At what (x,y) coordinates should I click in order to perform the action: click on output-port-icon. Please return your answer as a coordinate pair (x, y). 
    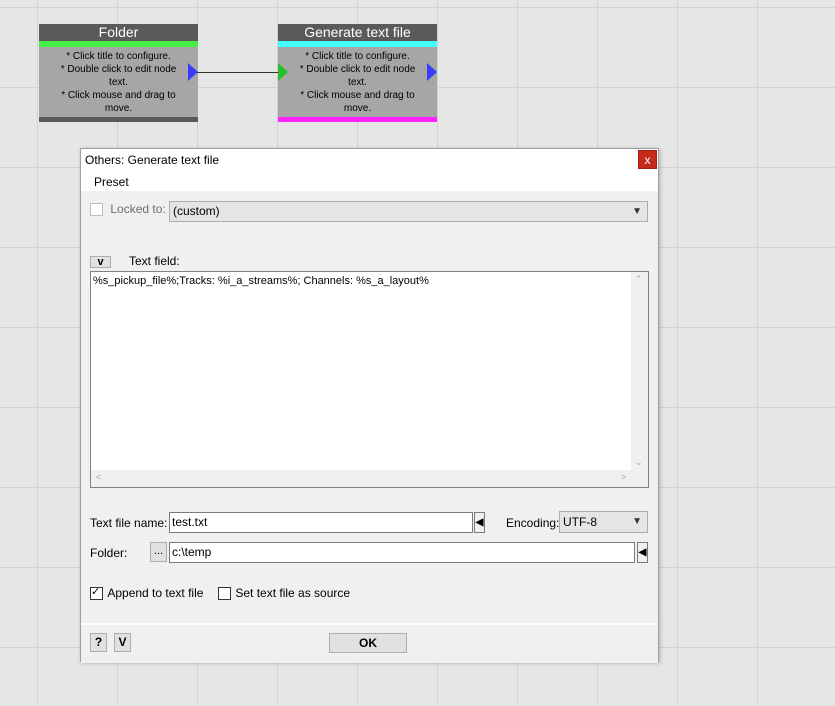
    Looking at the image, I should click on (432, 72).